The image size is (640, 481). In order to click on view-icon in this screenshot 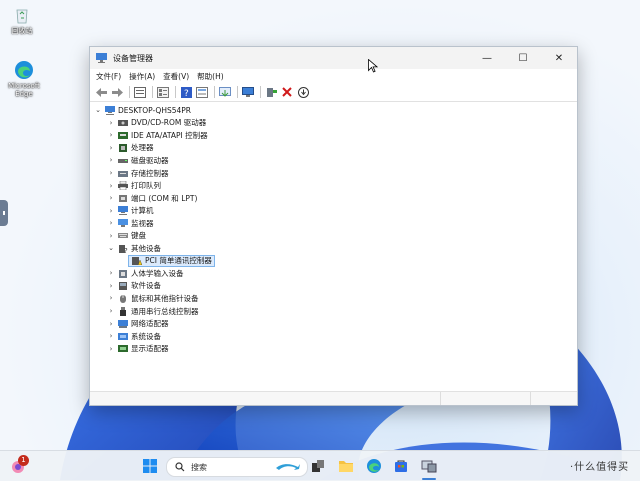, I will do `click(202, 92)`.